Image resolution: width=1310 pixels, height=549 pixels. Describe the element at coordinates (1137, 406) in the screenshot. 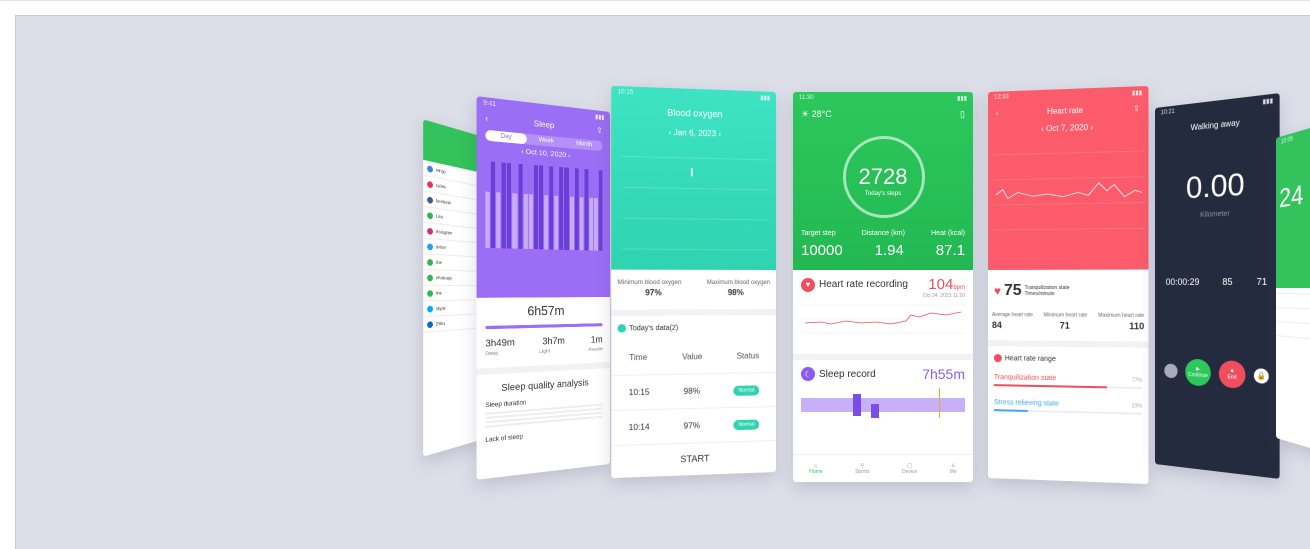

I see `range-2-pct: 23%` at that location.